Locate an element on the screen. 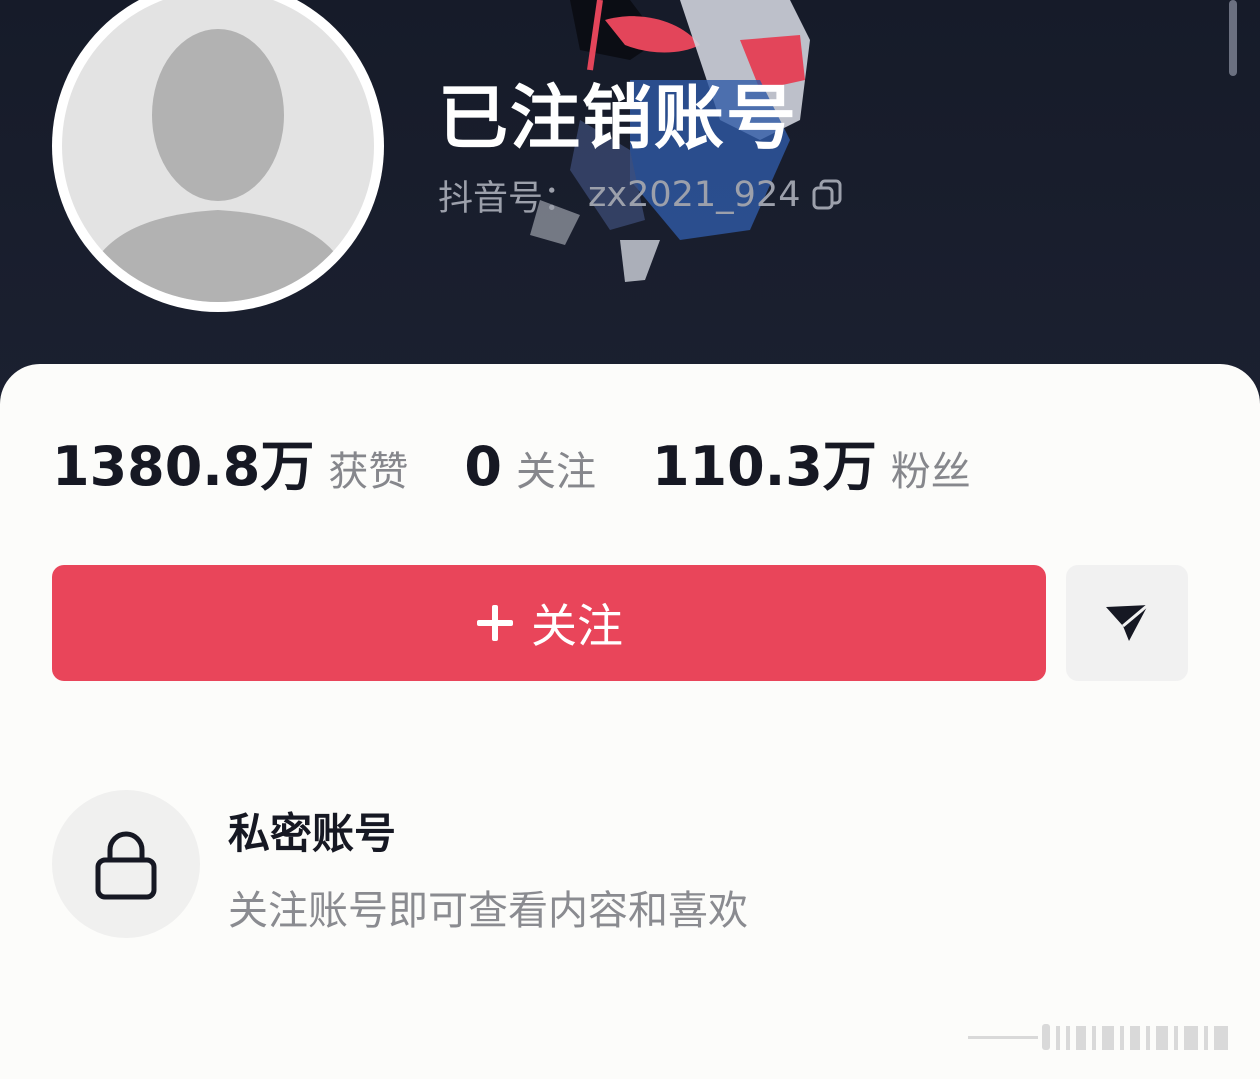  stat-likes-label: 获赞 is located at coordinates (368, 472).